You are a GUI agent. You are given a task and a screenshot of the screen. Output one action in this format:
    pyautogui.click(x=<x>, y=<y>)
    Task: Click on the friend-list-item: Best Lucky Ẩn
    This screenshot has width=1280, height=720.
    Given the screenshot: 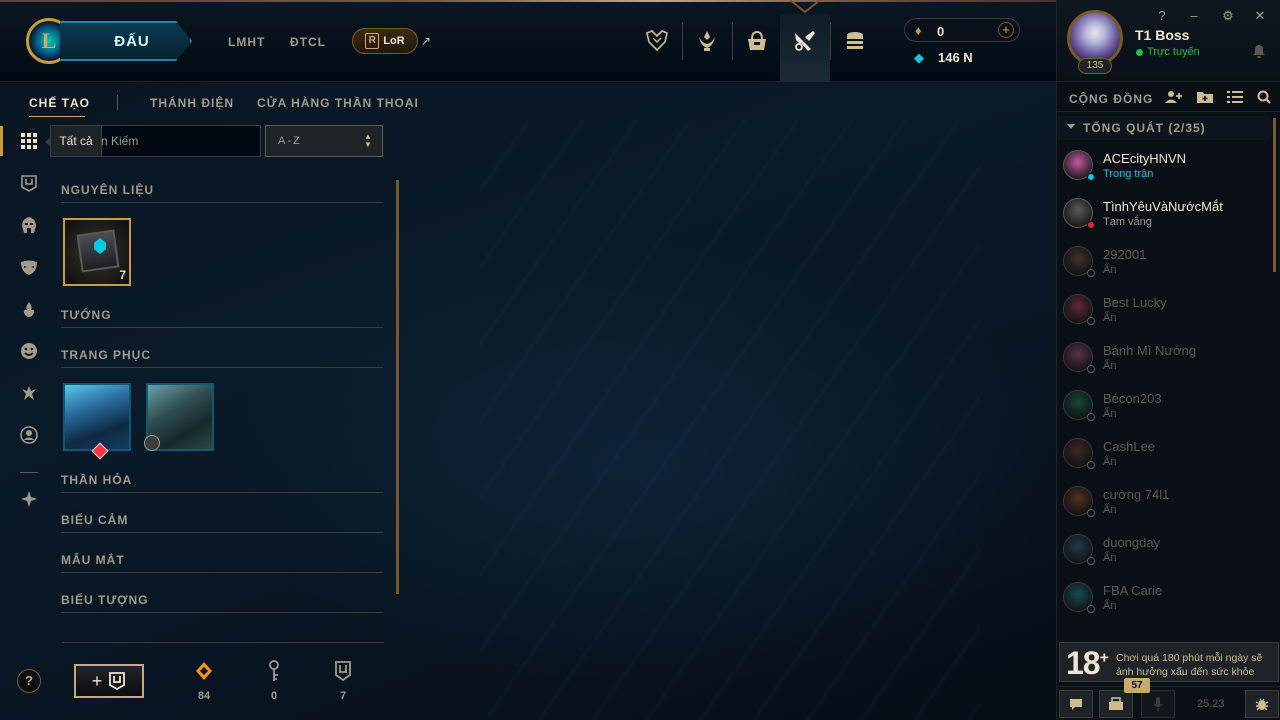 What is the action you would take?
    pyautogui.click(x=1164, y=312)
    